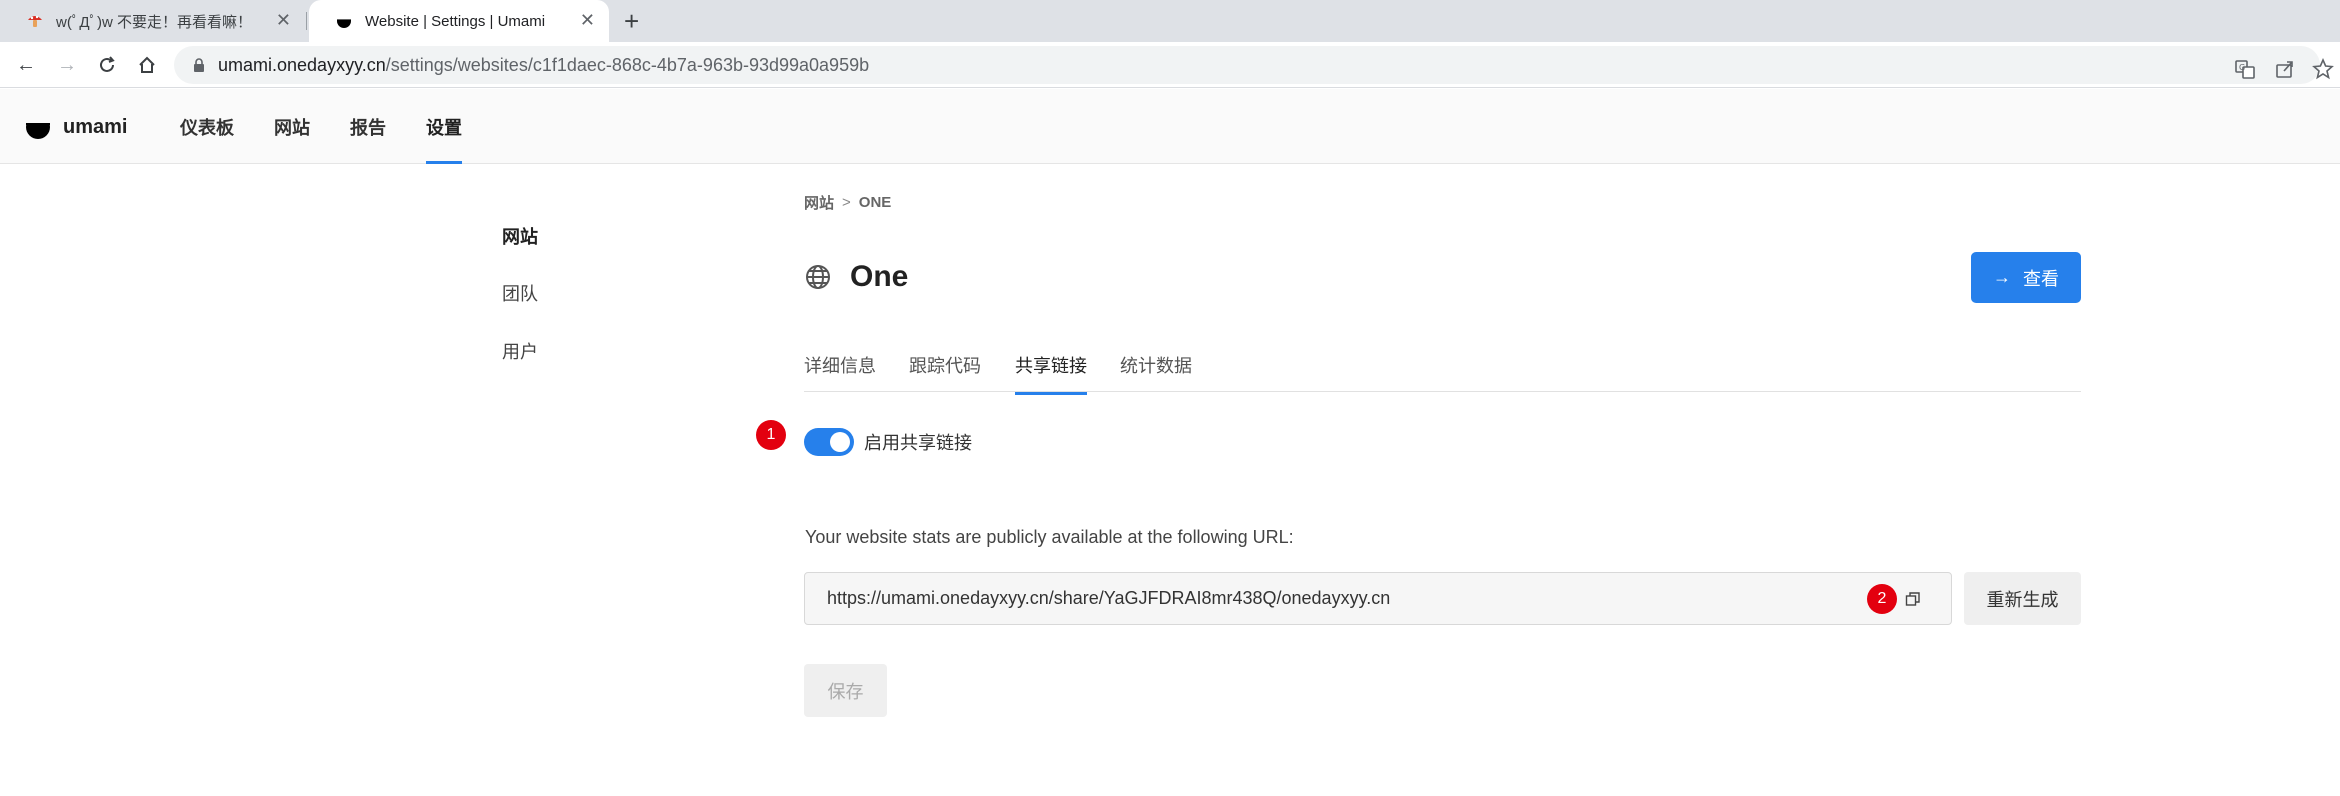 This screenshot has width=2340, height=796. Describe the element at coordinates (2002, 277) in the screenshot. I see `arrow-right-icon: →` at that location.